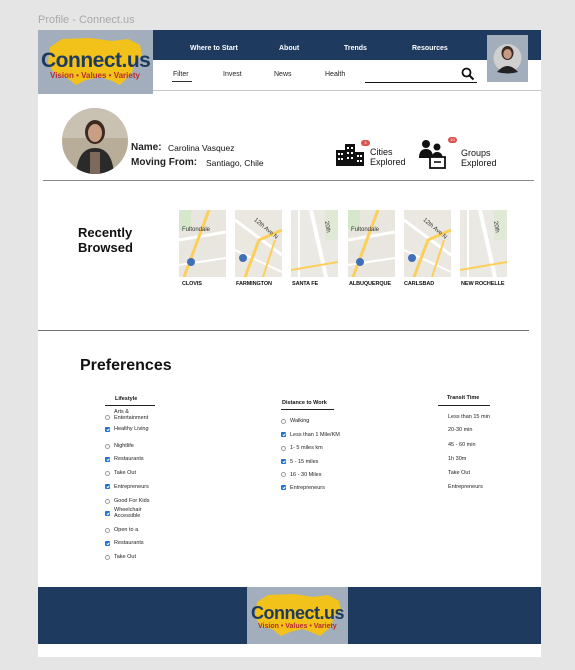 Image resolution: width=575 pixels, height=670 pixels. I want to click on groups-label: Groups, so click(476, 153).